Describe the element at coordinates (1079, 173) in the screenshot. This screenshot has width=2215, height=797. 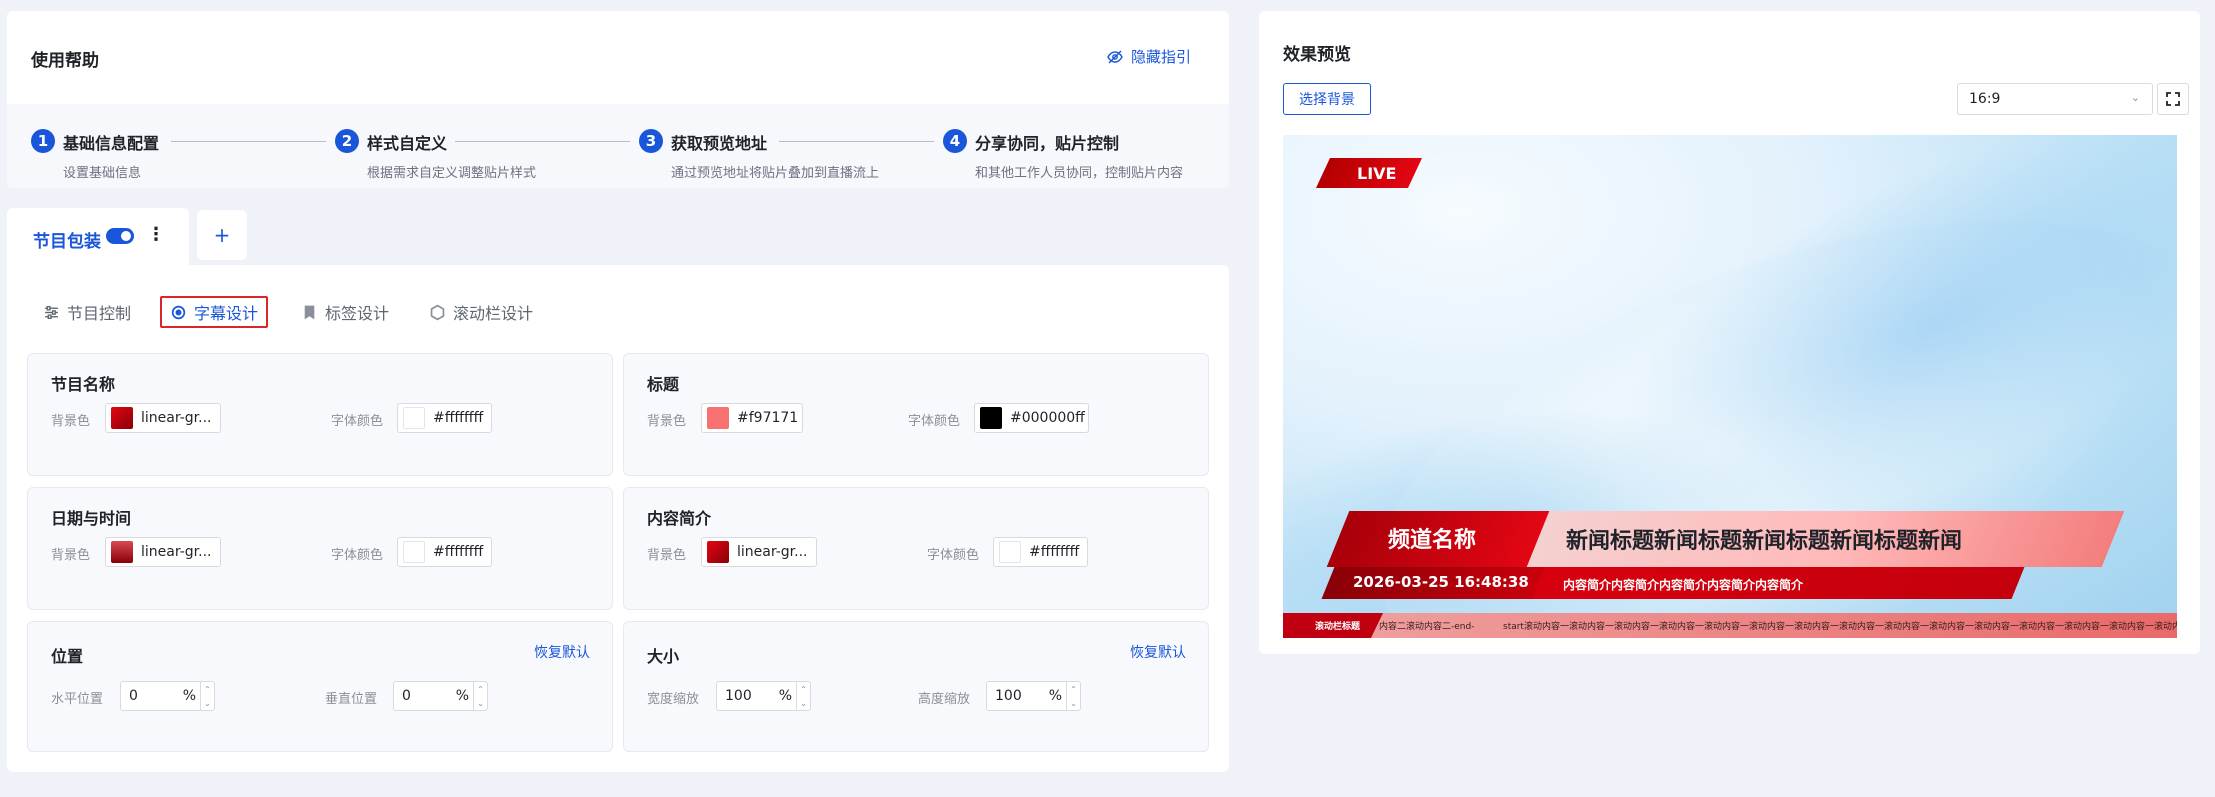
I see `step-desc: 和其他工作人员协同，控制贴片内容` at that location.